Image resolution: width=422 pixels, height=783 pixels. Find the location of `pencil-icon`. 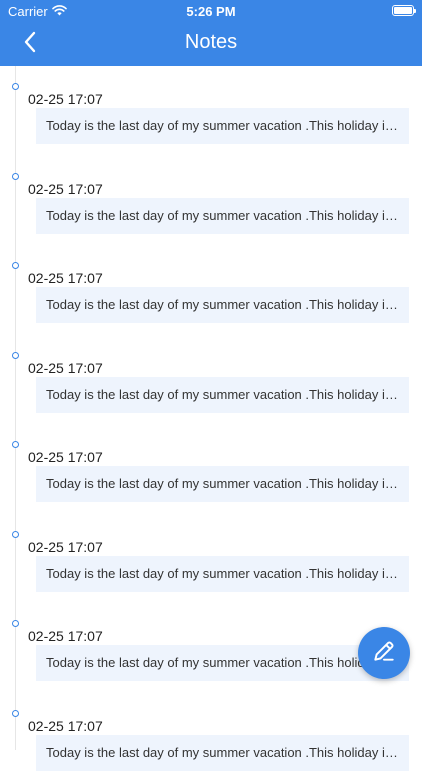

pencil-icon is located at coordinates (384, 653).